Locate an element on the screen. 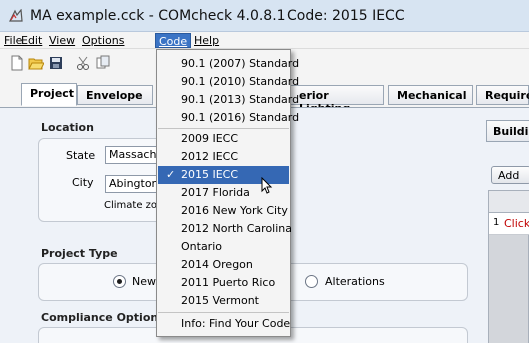 The width and height of the screenshot is (529, 343). add-button: Add is located at coordinates (510, 175).